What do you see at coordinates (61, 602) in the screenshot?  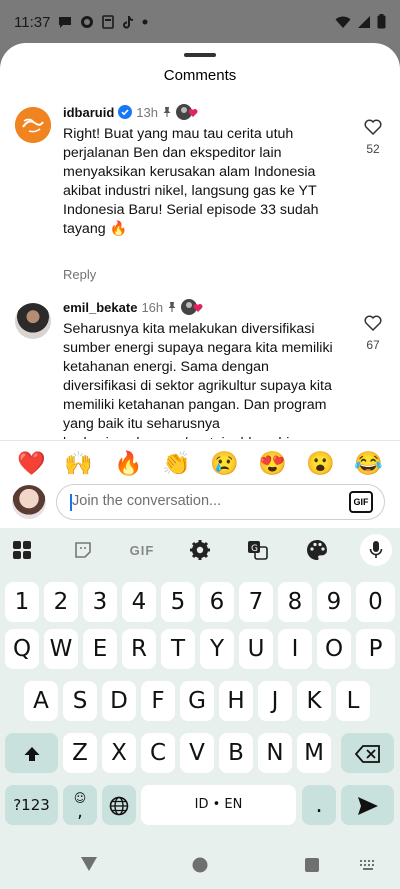 I see `key-2: 2` at bounding box center [61, 602].